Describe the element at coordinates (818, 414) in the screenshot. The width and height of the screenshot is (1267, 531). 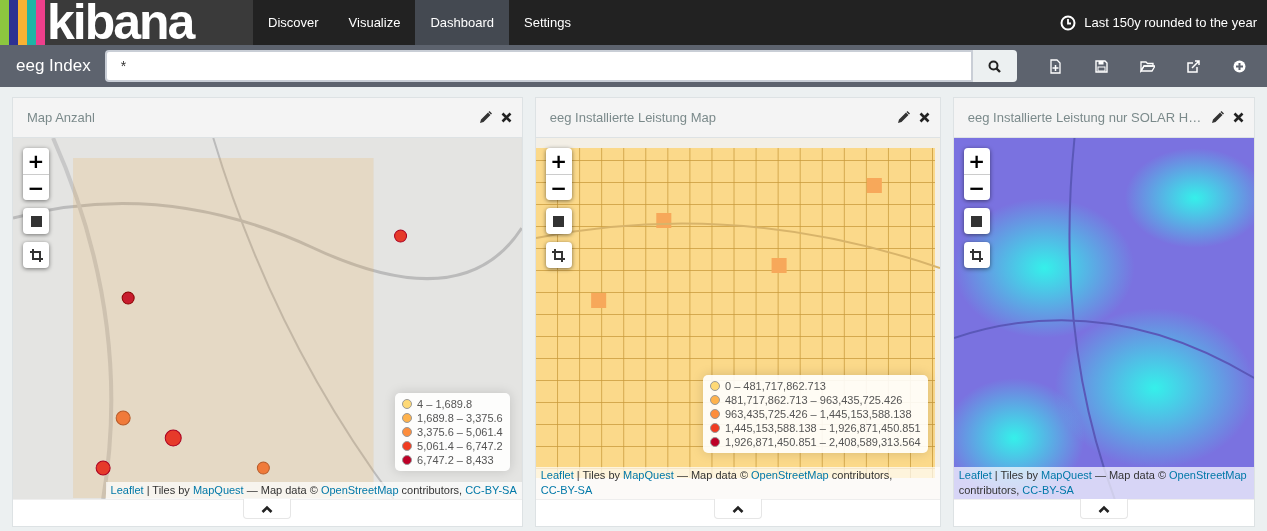
I see `legend-label: 963,435,725.426 – 1,445,153,588.138` at that location.